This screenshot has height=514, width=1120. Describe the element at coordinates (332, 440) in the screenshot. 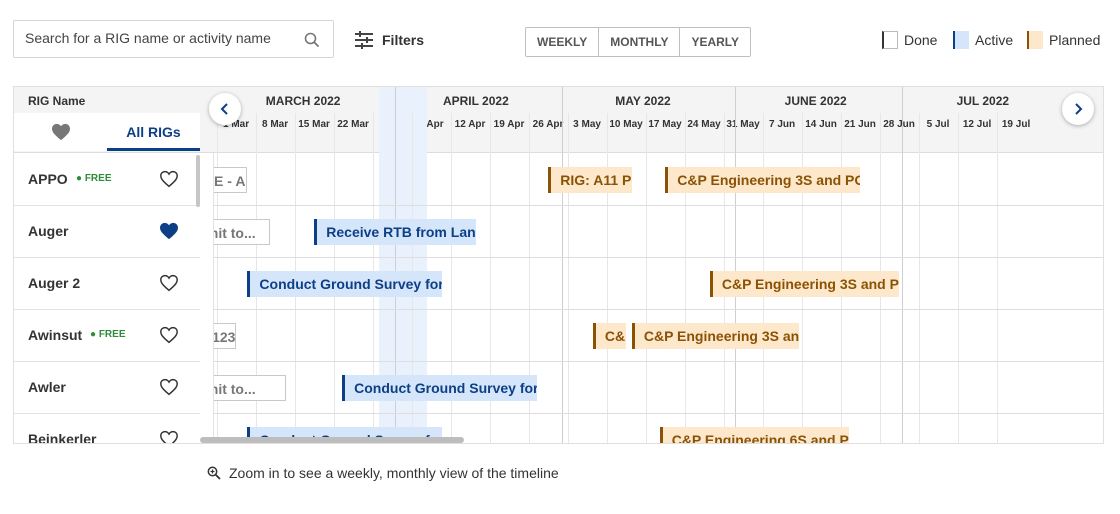

I see `horizontal-scrollbar` at that location.